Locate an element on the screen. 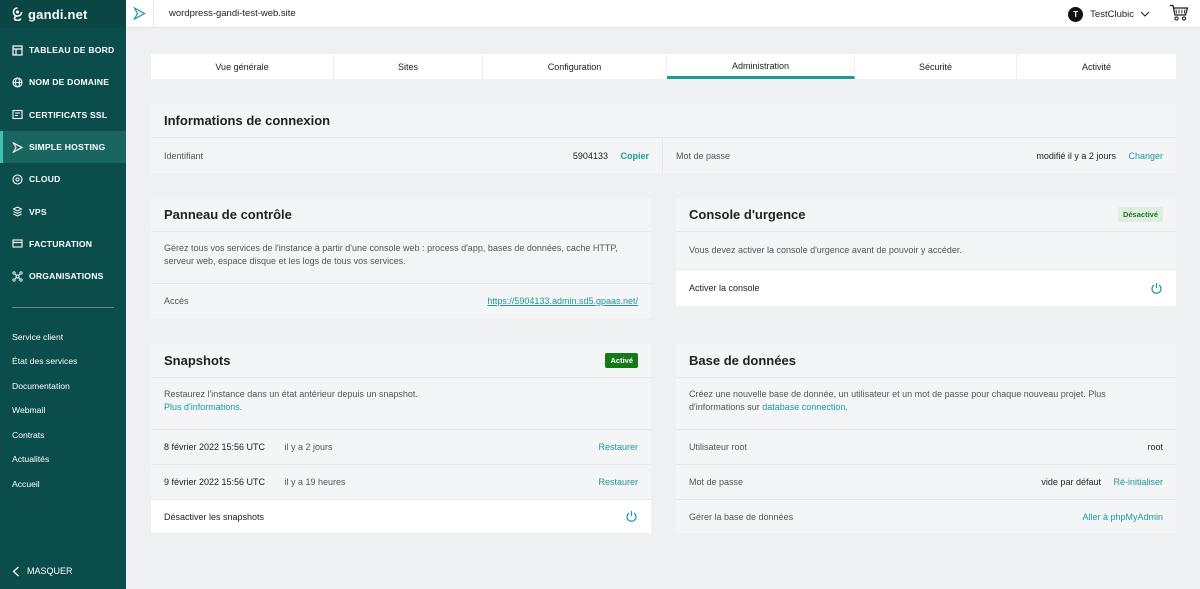 The width and height of the screenshot is (1200, 589). sidebar-item-label: NOM DE DOMAINE is located at coordinates (69, 82).